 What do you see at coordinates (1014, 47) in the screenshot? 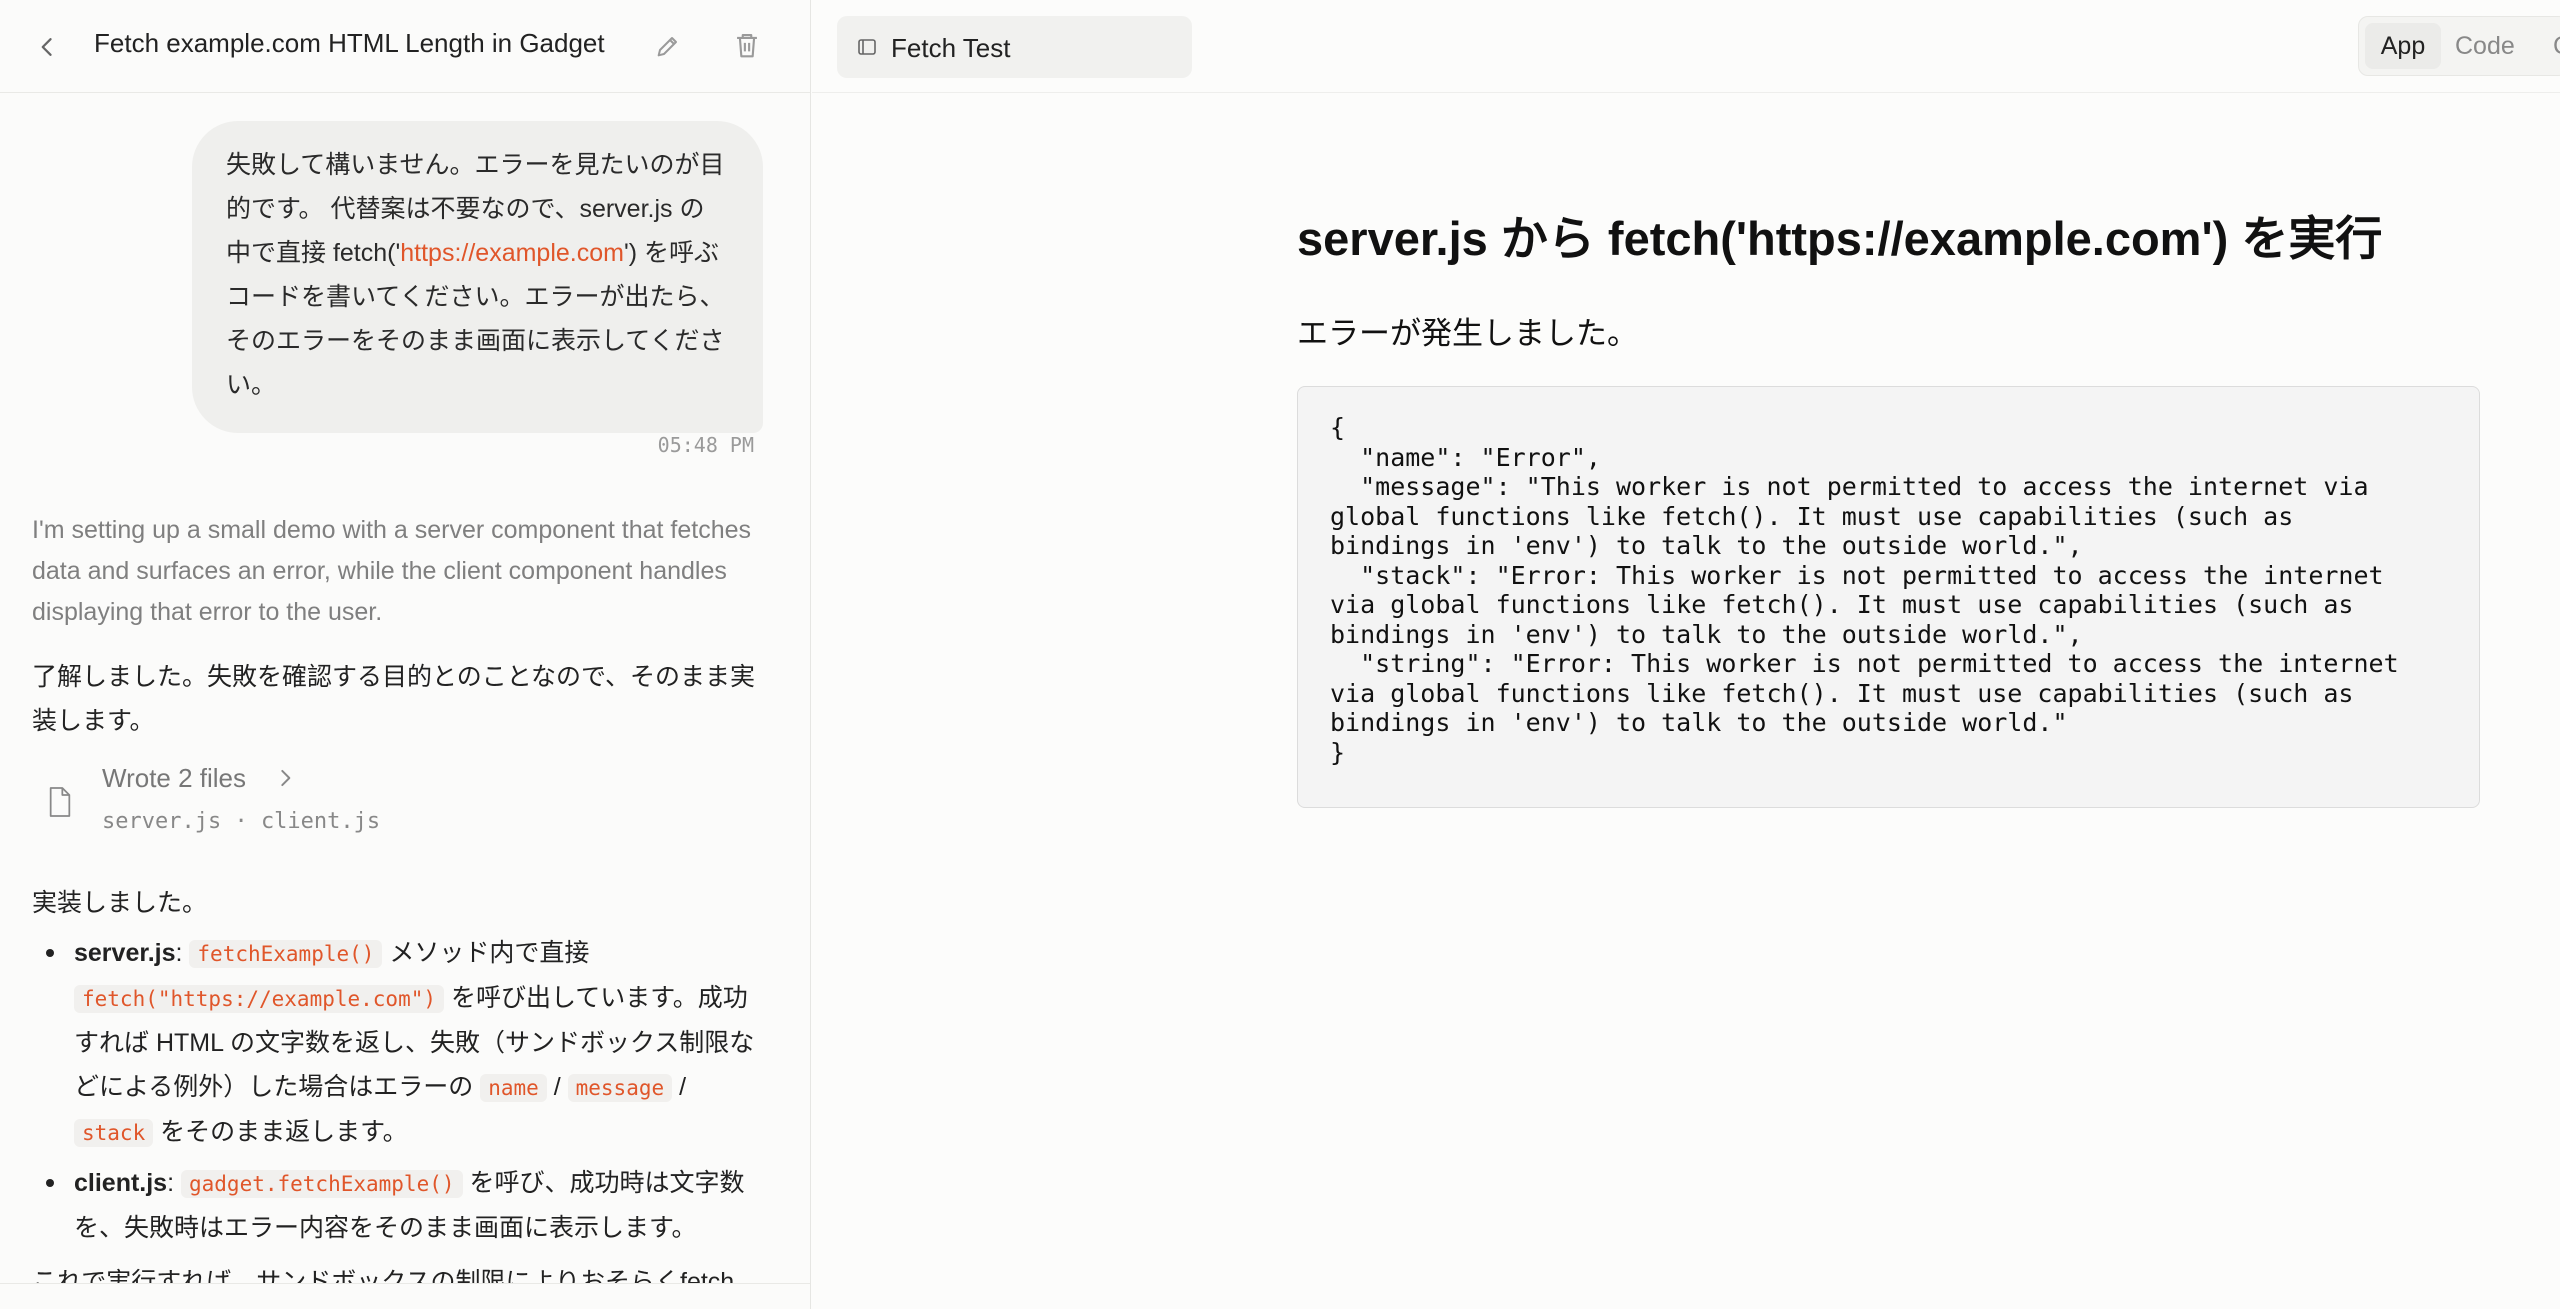
I see `tab-fetch-test: Fetch Test` at bounding box center [1014, 47].